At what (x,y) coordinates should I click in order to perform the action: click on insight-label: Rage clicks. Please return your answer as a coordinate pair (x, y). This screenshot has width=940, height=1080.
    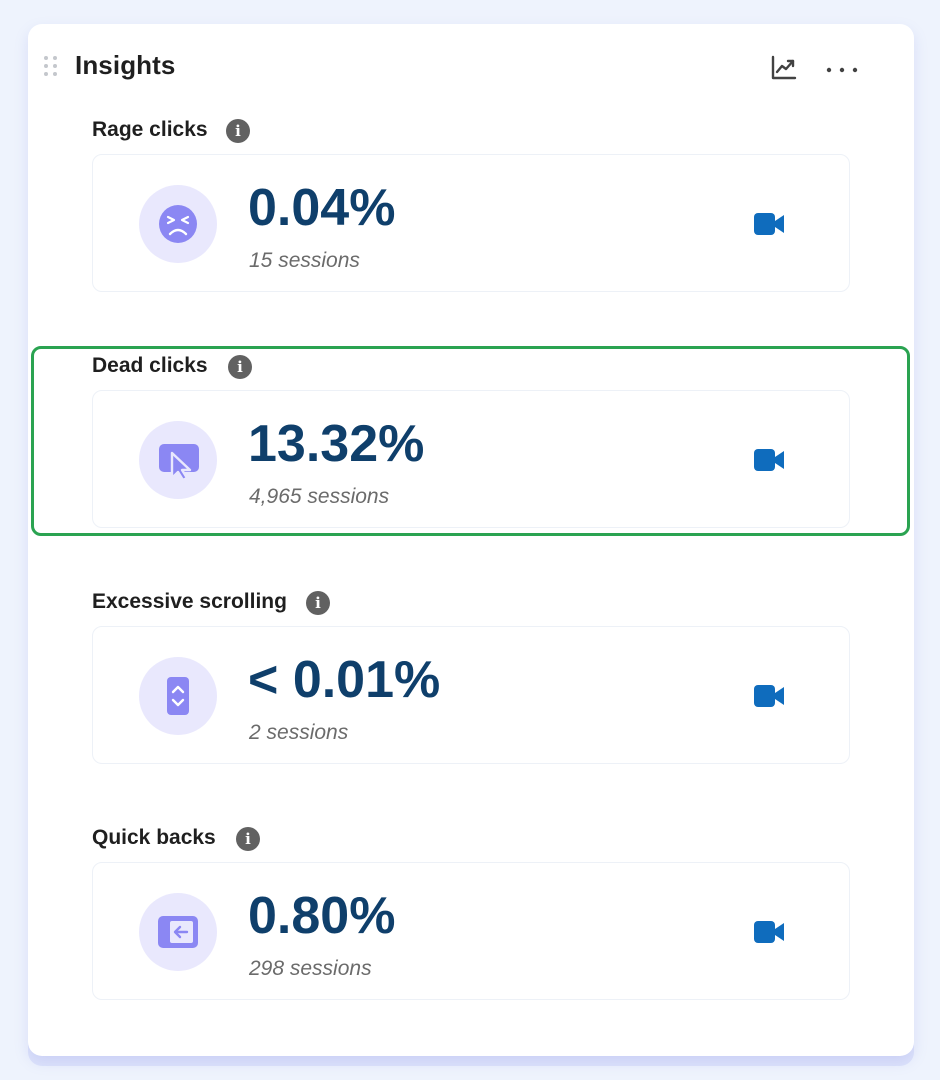
    Looking at the image, I should click on (150, 129).